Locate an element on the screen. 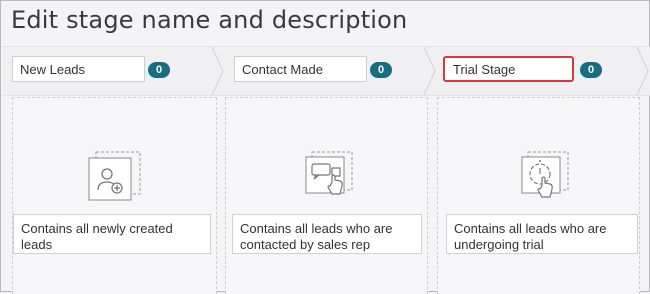 The image size is (650, 294). stopwatch-touch-icon is located at coordinates (546, 177).